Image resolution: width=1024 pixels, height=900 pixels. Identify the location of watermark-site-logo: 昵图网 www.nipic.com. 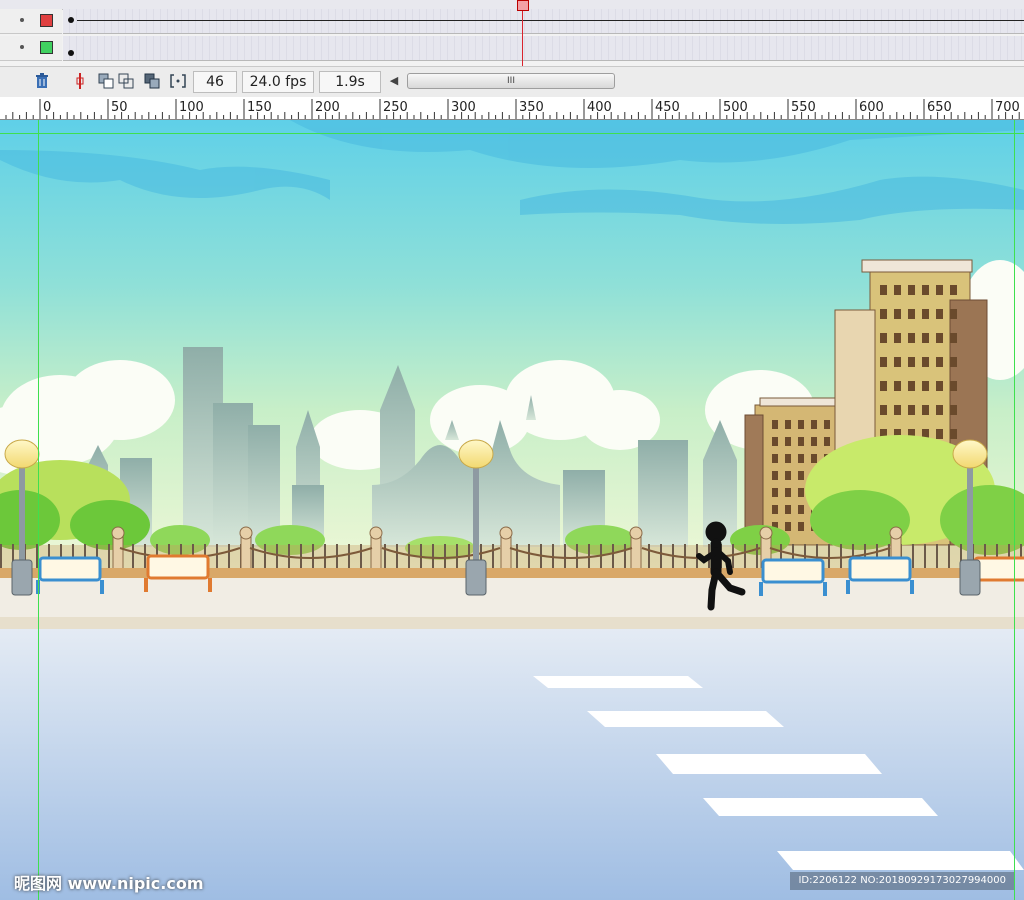
(109, 883).